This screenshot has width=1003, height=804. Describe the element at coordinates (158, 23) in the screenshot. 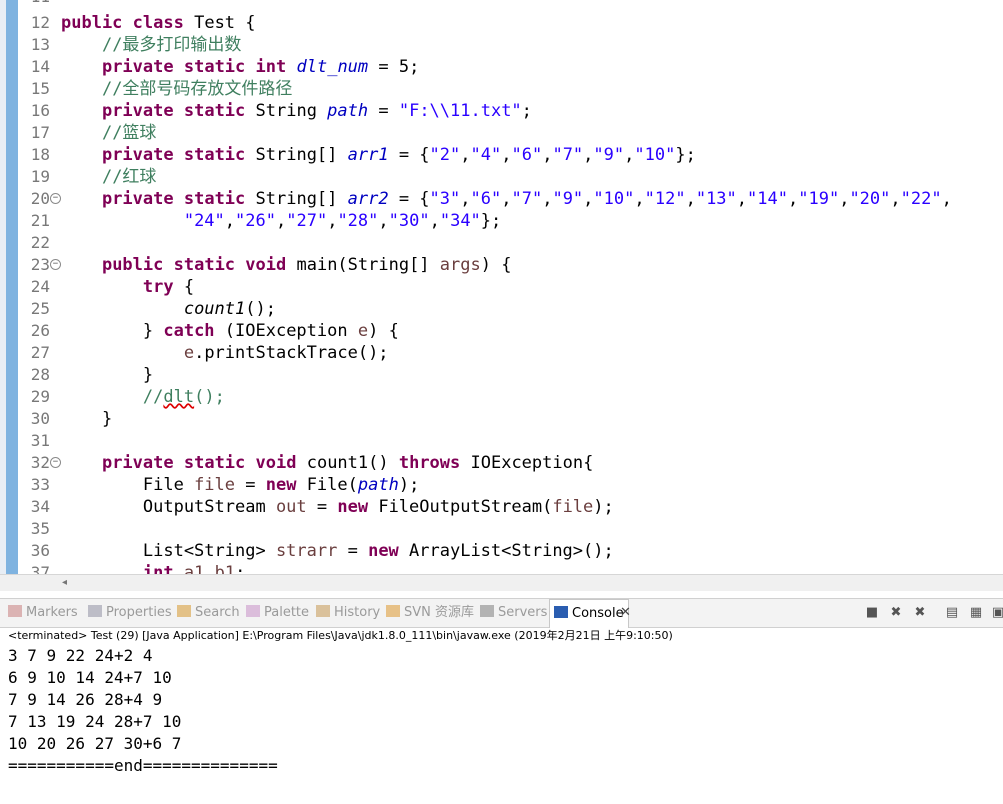

I see `code-text: public class Test {` at that location.